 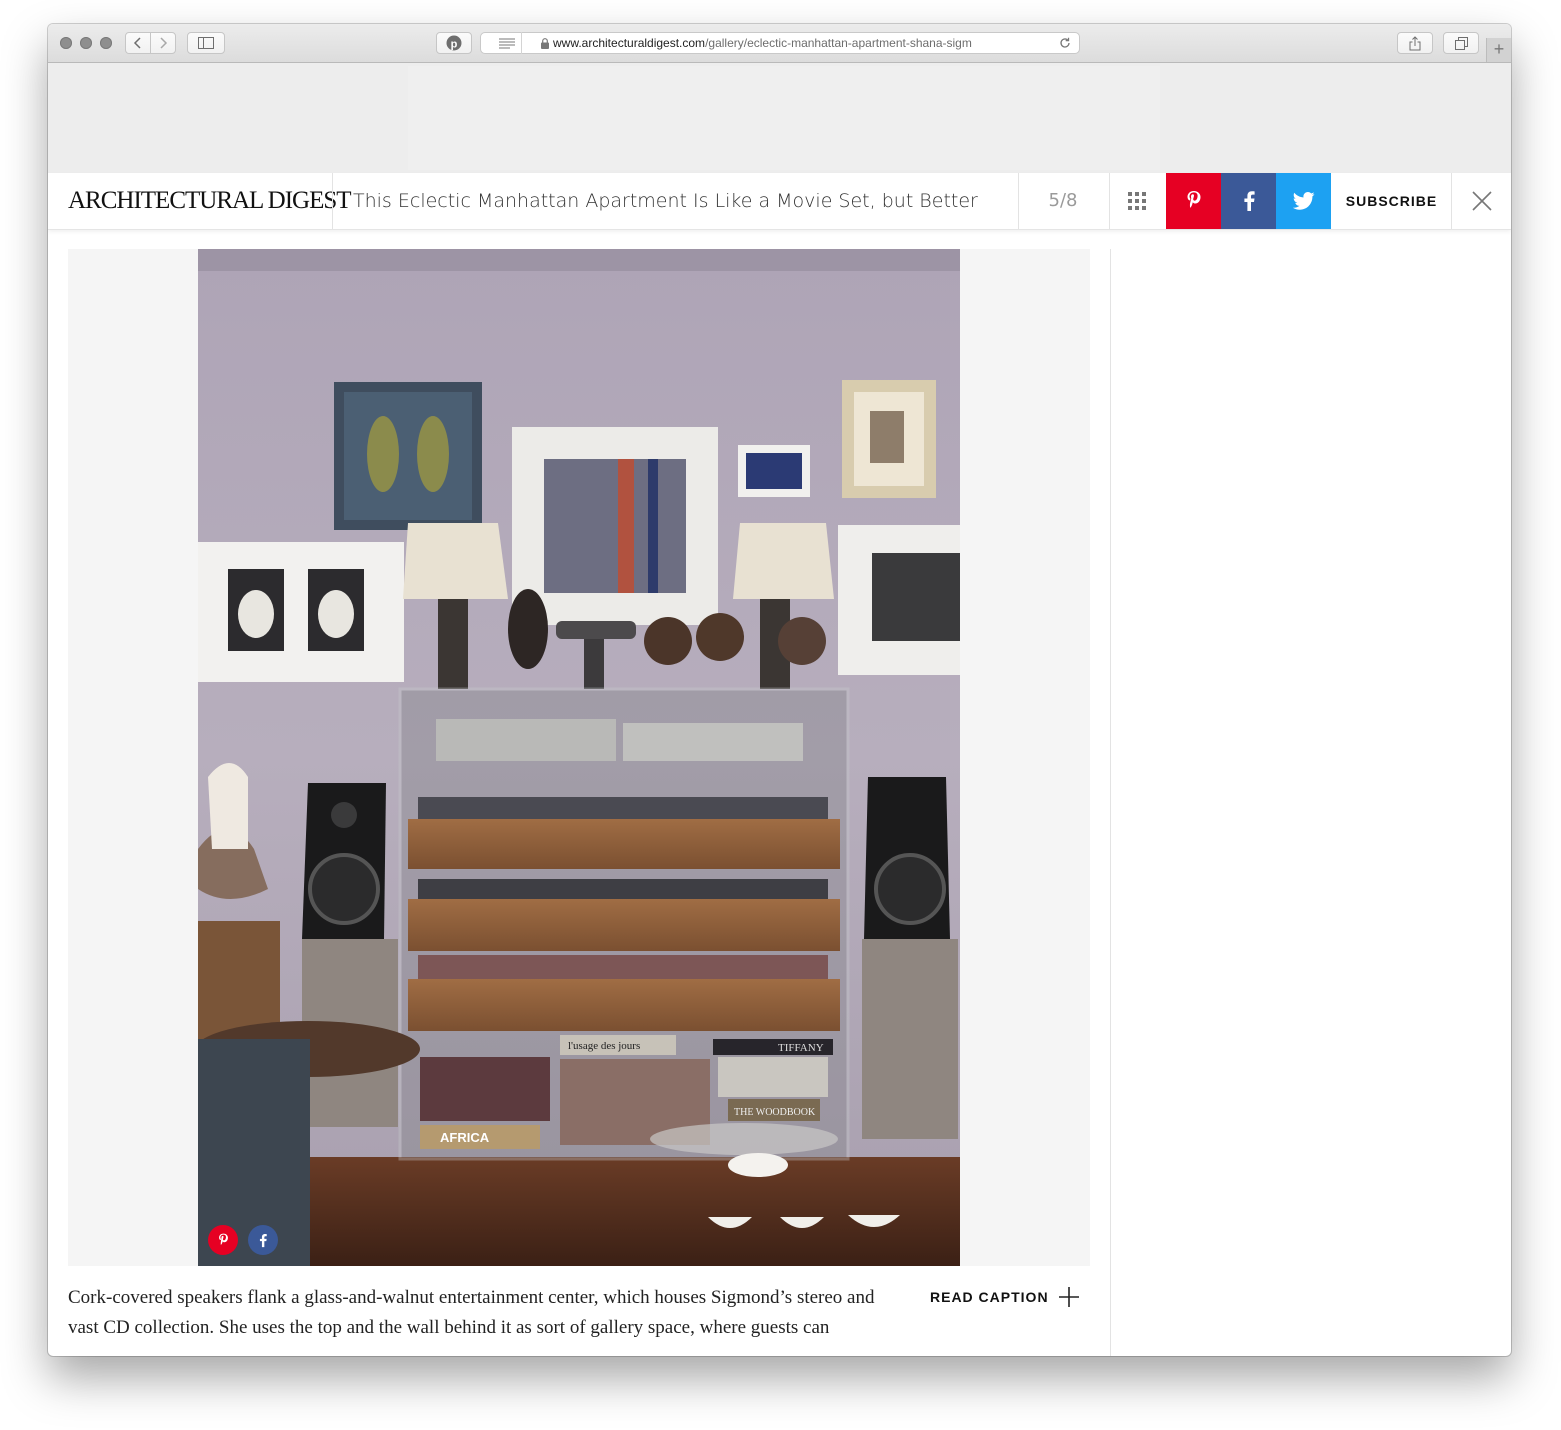 I want to click on reload-icon, so click(x=1065, y=43).